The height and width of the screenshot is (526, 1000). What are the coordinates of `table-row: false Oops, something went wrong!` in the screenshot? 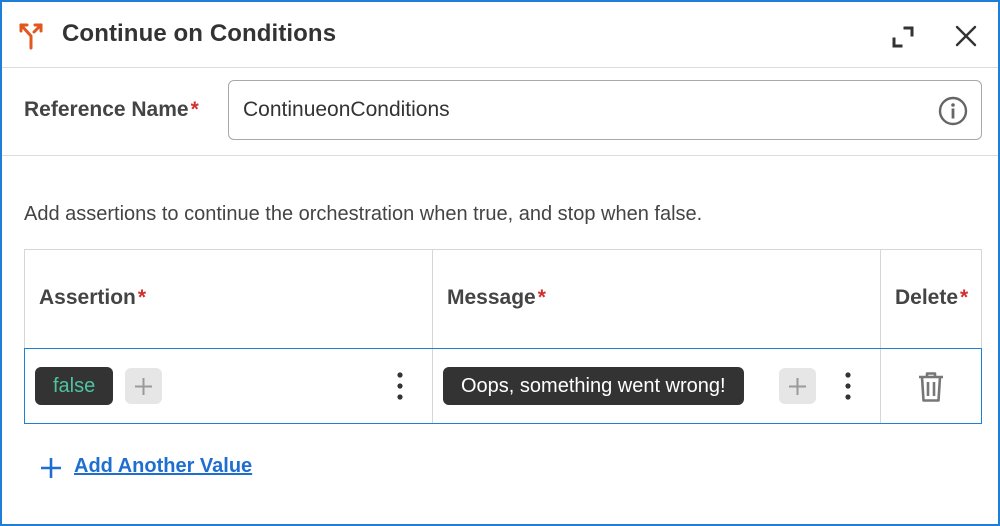 It's located at (503, 386).